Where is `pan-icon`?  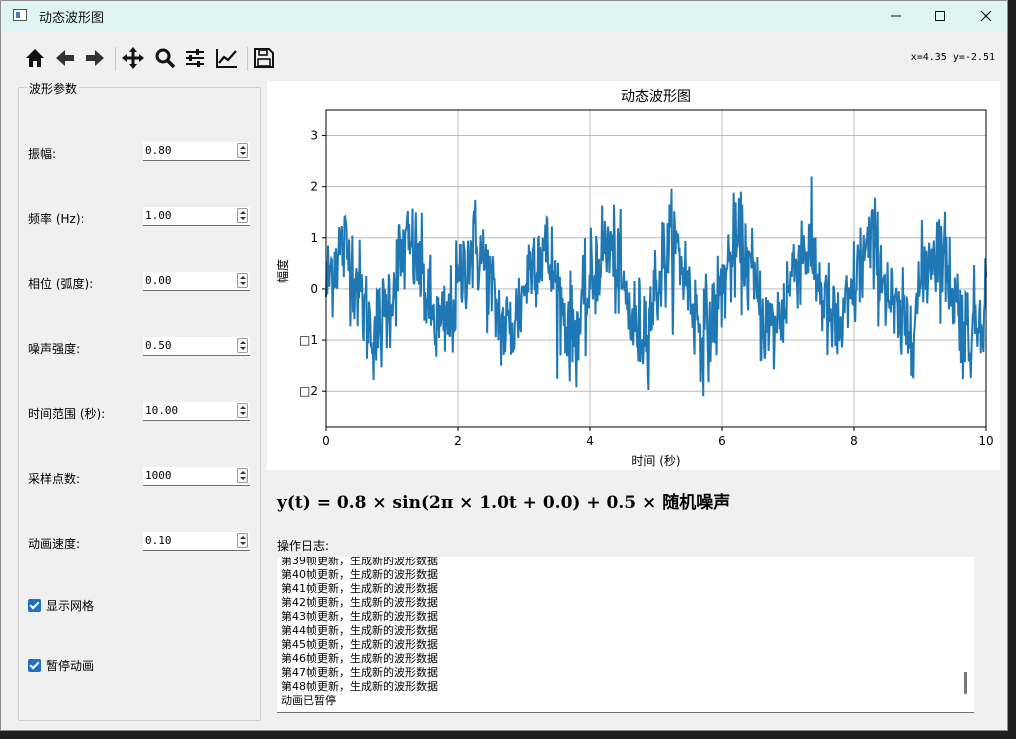 pan-icon is located at coordinates (133, 58).